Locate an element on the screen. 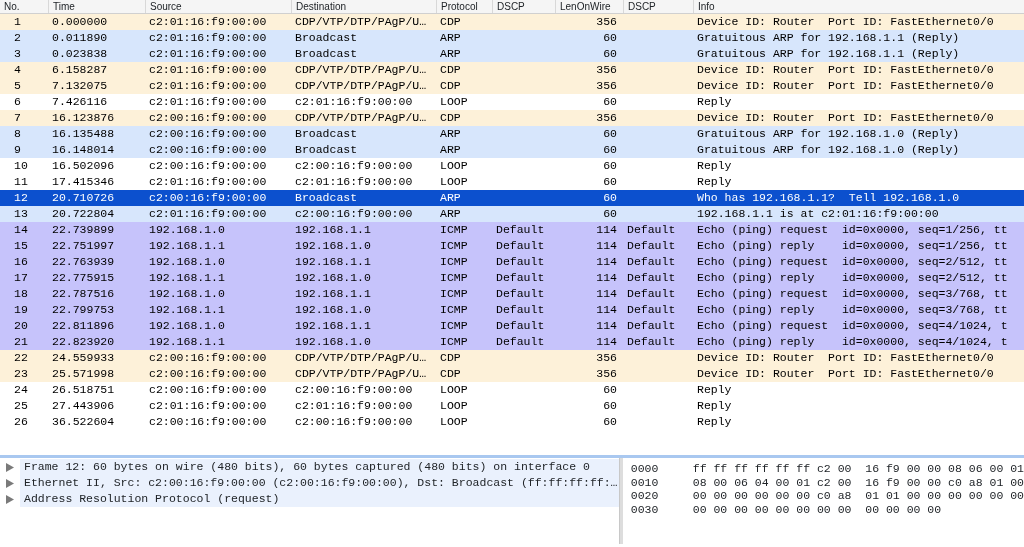  packet-row: 16 22.763939 192.168.1.0 192.168.1.1 ICMP Default 114 Default Echo (ping) request id=0x0000, seq=2/512, tt is located at coordinates (512, 262).